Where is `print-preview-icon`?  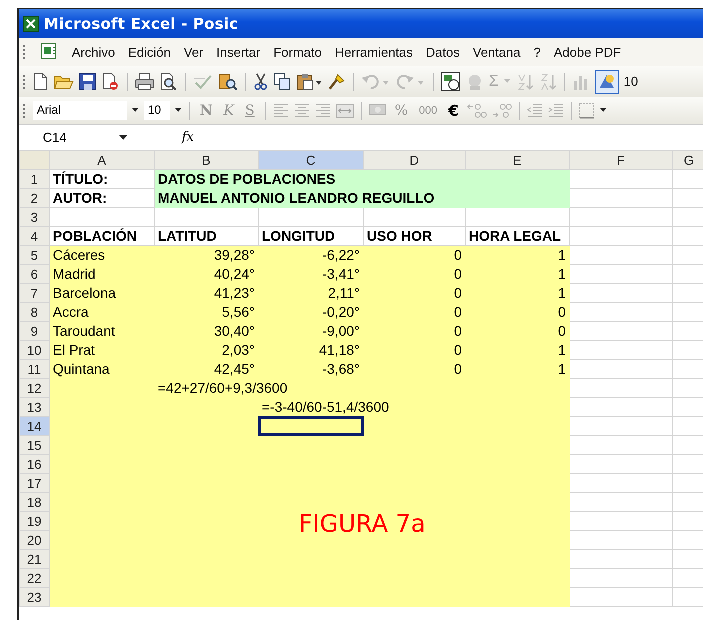
print-preview-icon is located at coordinates (169, 81).